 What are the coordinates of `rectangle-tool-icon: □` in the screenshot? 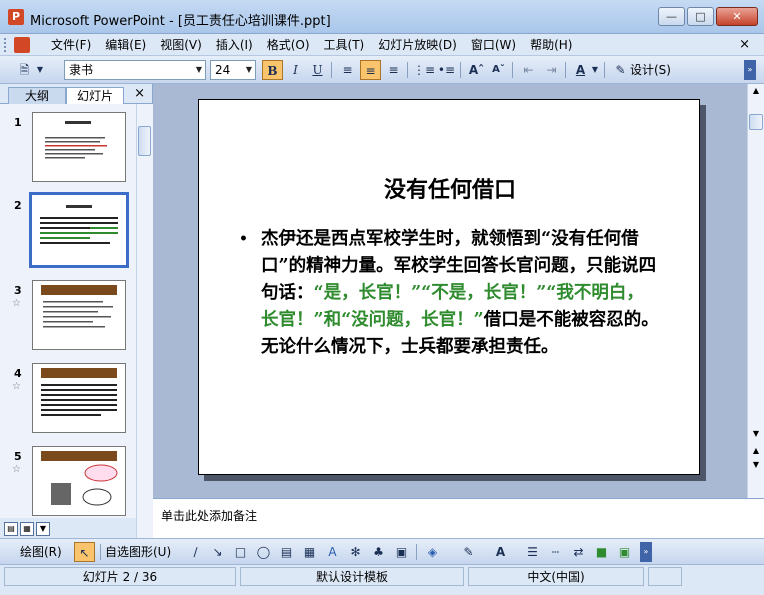 It's located at (240, 552).